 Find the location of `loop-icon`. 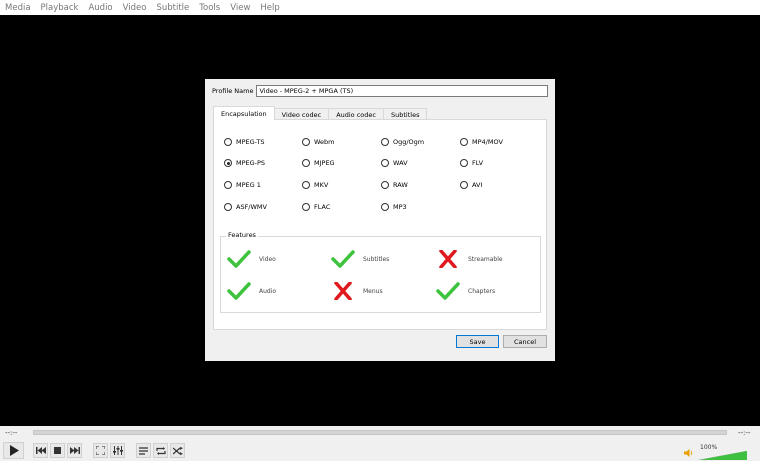

loop-icon is located at coordinates (160, 450).